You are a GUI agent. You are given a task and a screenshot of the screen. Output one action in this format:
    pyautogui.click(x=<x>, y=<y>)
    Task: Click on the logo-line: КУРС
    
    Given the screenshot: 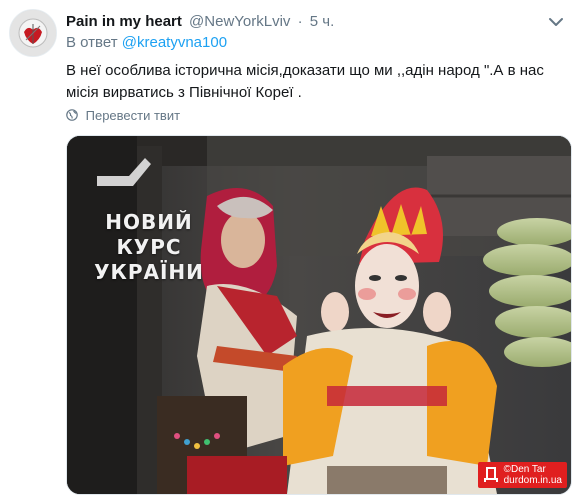 What is the action you would take?
    pyautogui.click(x=149, y=247)
    